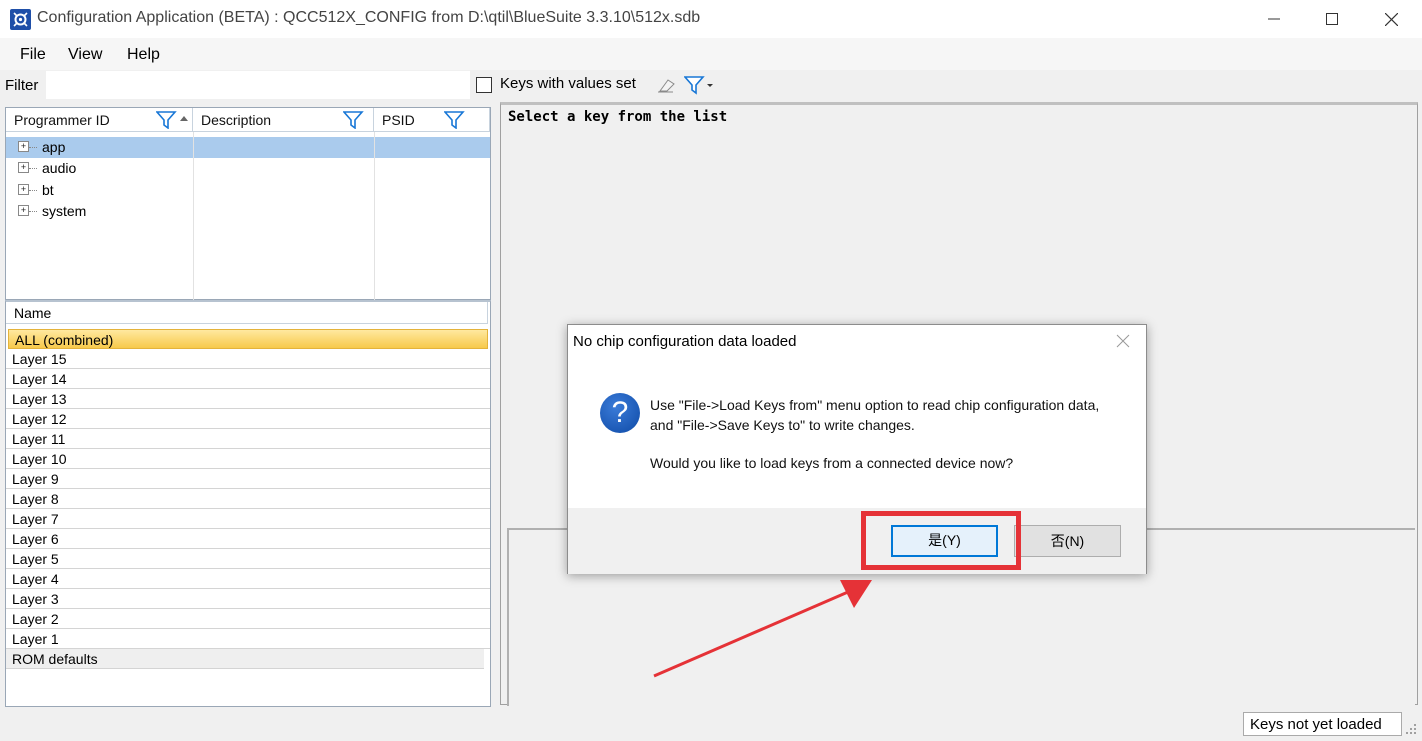 The height and width of the screenshot is (741, 1422). Describe the element at coordinates (62, 120) in the screenshot. I see `column-label: Programmer ID` at that location.